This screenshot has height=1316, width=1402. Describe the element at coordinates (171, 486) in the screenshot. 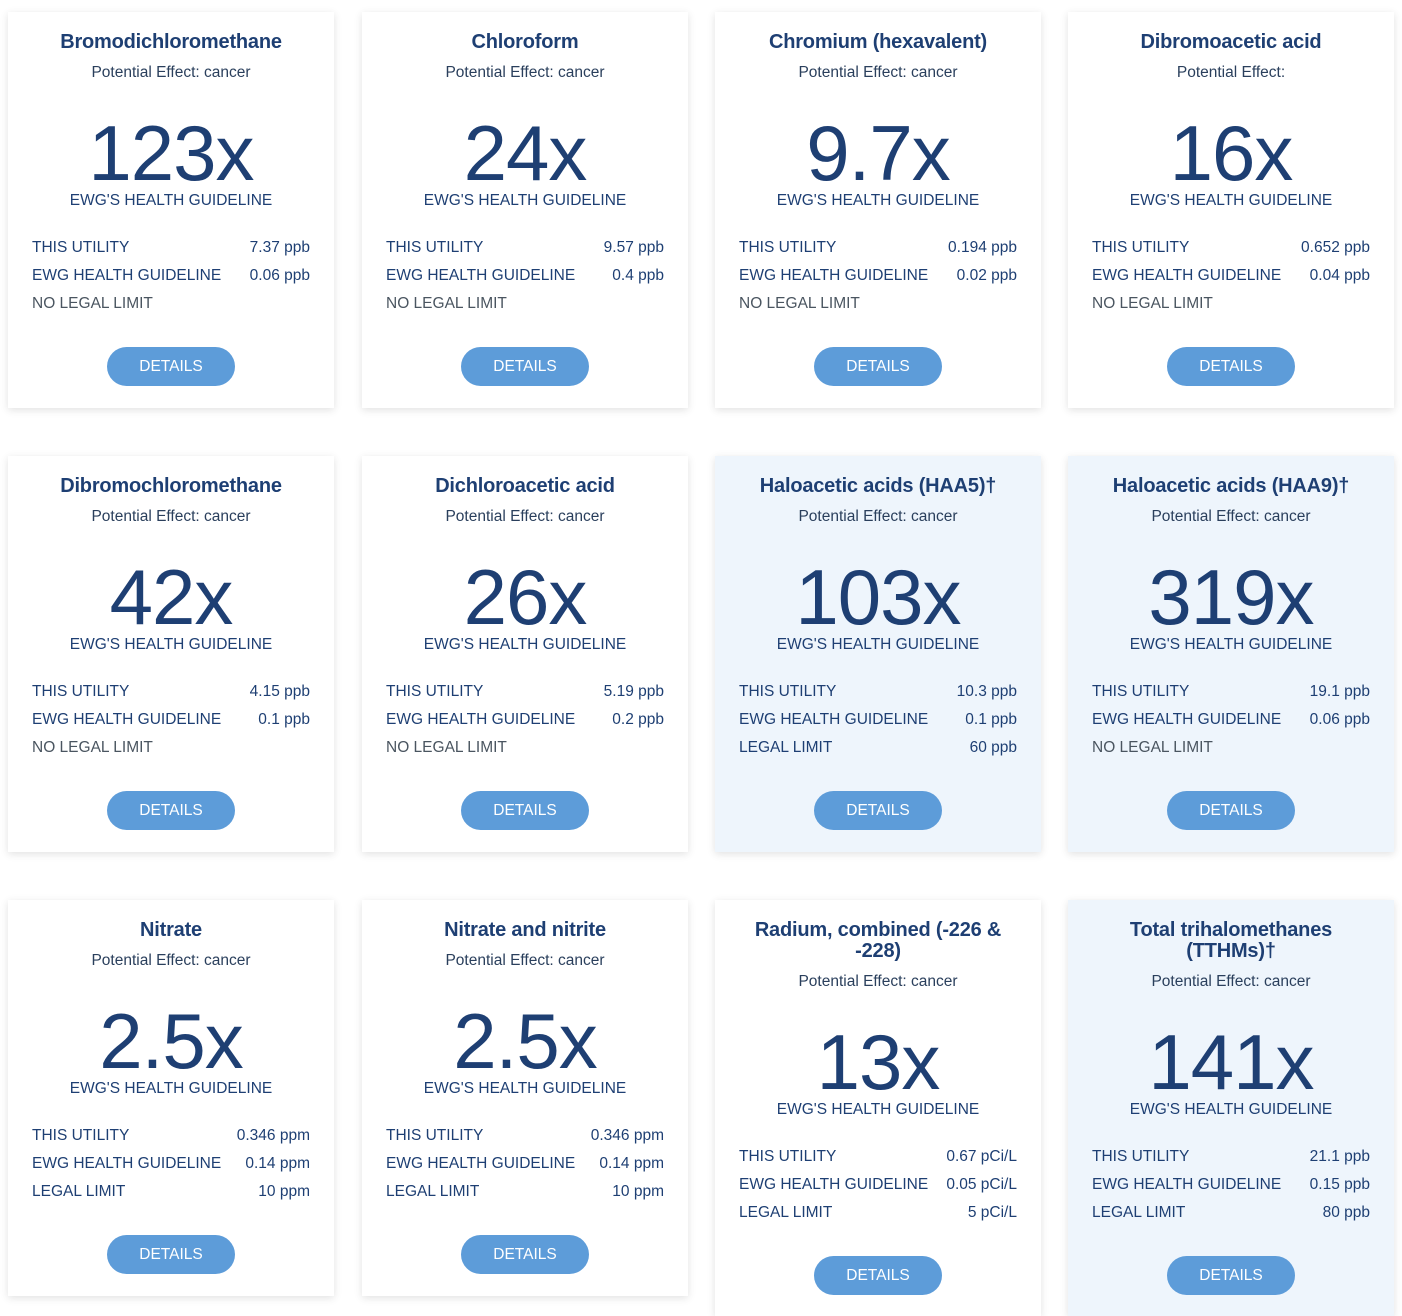

I see `contaminant-name: Dibromochloromethane` at that location.